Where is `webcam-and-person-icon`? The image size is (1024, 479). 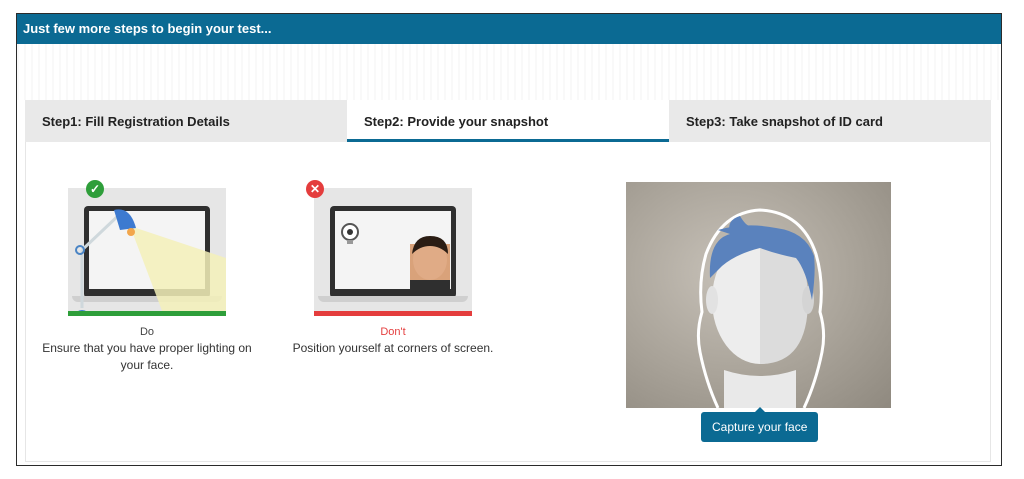 webcam-and-person-icon is located at coordinates (395, 256).